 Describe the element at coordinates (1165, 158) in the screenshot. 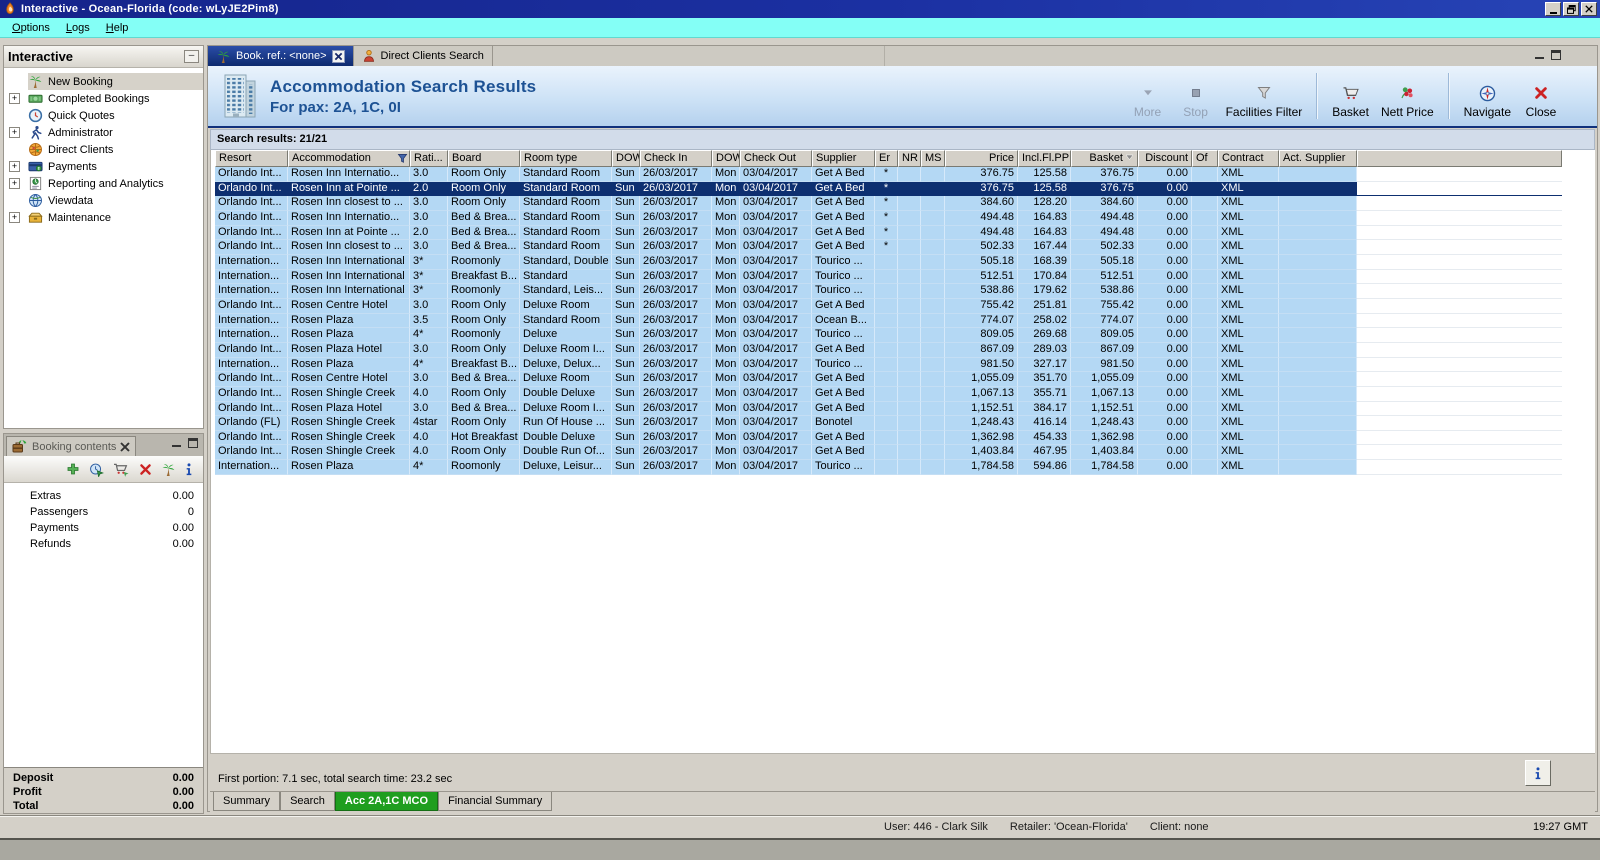

I see `column-header-discount: Discount` at that location.